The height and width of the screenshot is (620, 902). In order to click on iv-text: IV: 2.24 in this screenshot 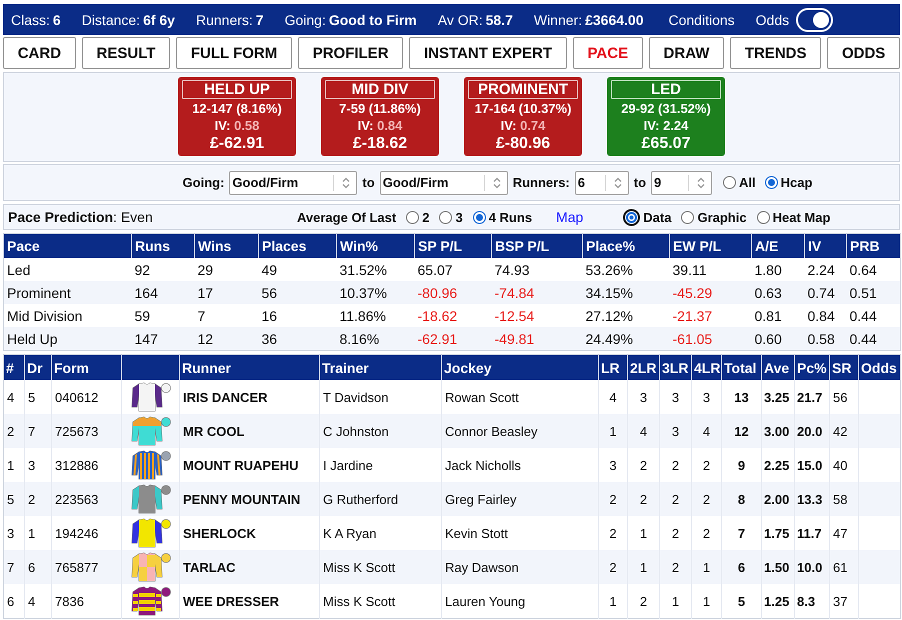, I will do `click(666, 126)`.